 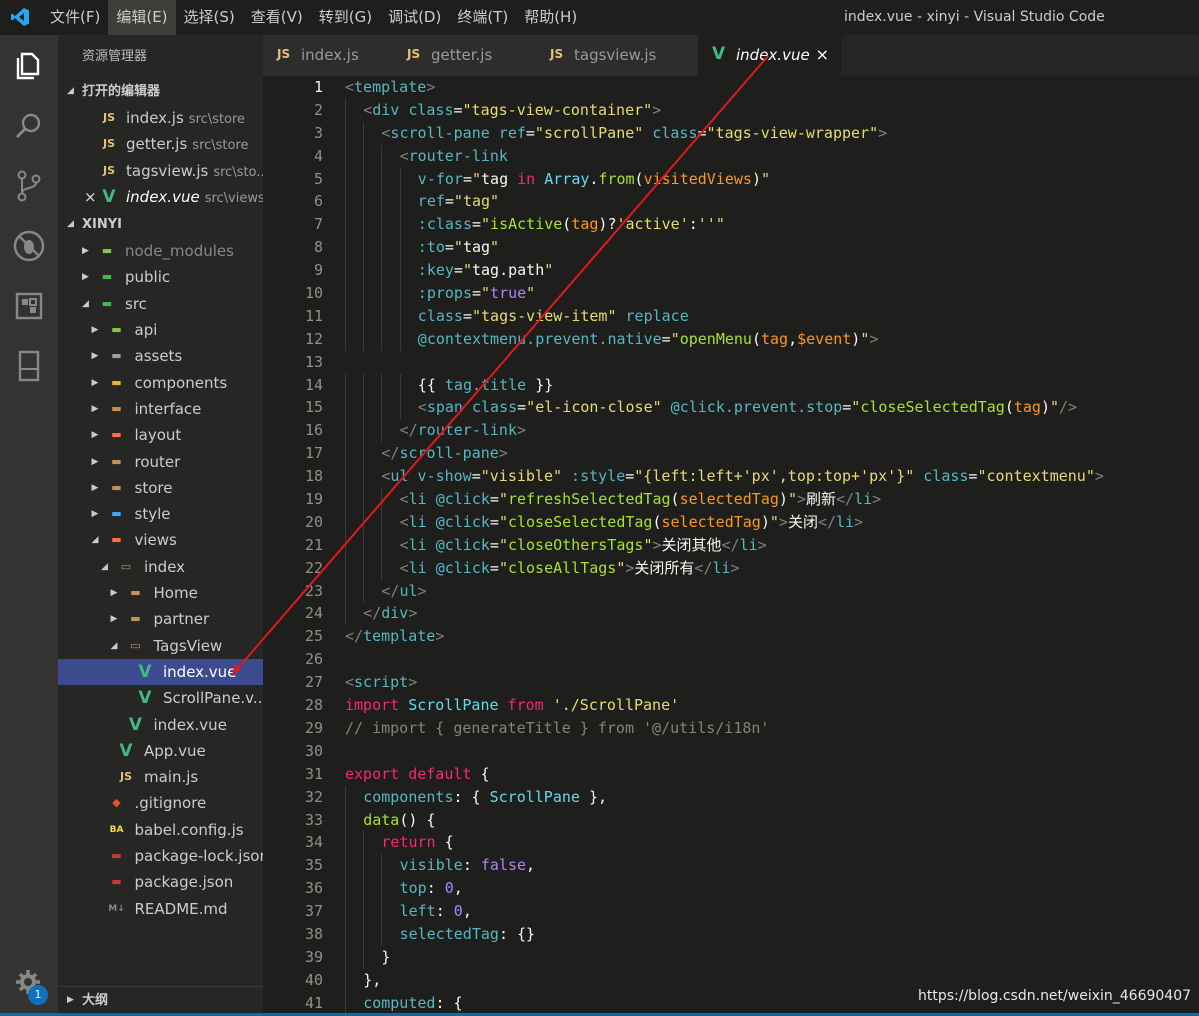 I want to click on tab-index-vue: Vindex.vue ×, so click(x=769, y=55).